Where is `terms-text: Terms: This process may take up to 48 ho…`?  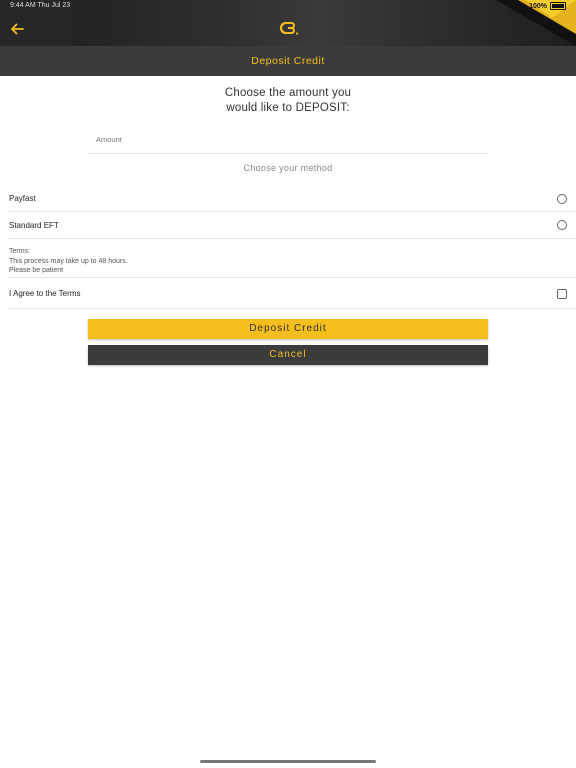 terms-text: Terms: This process may take up to 48 ho… is located at coordinates (292, 262).